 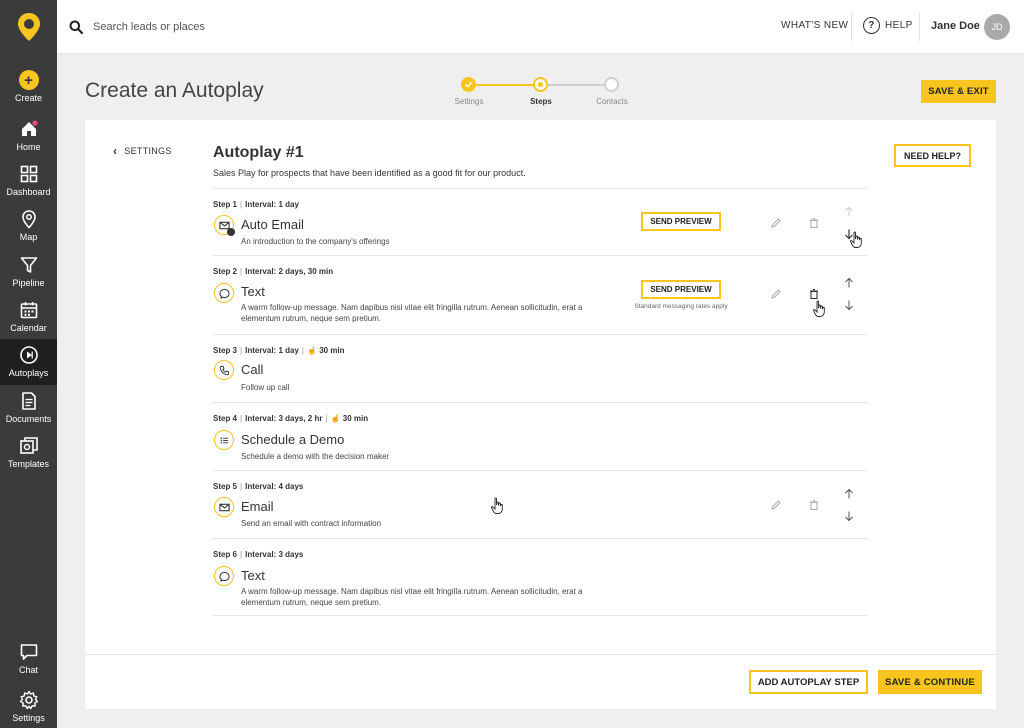 What do you see at coordinates (28, 27) in the screenshot?
I see `app-logo` at bounding box center [28, 27].